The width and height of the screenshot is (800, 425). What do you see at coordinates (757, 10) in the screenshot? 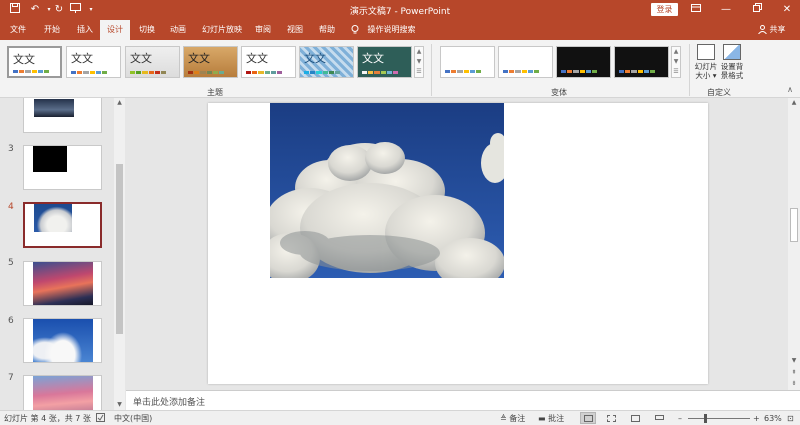
I see `maximize-icon` at bounding box center [757, 10].